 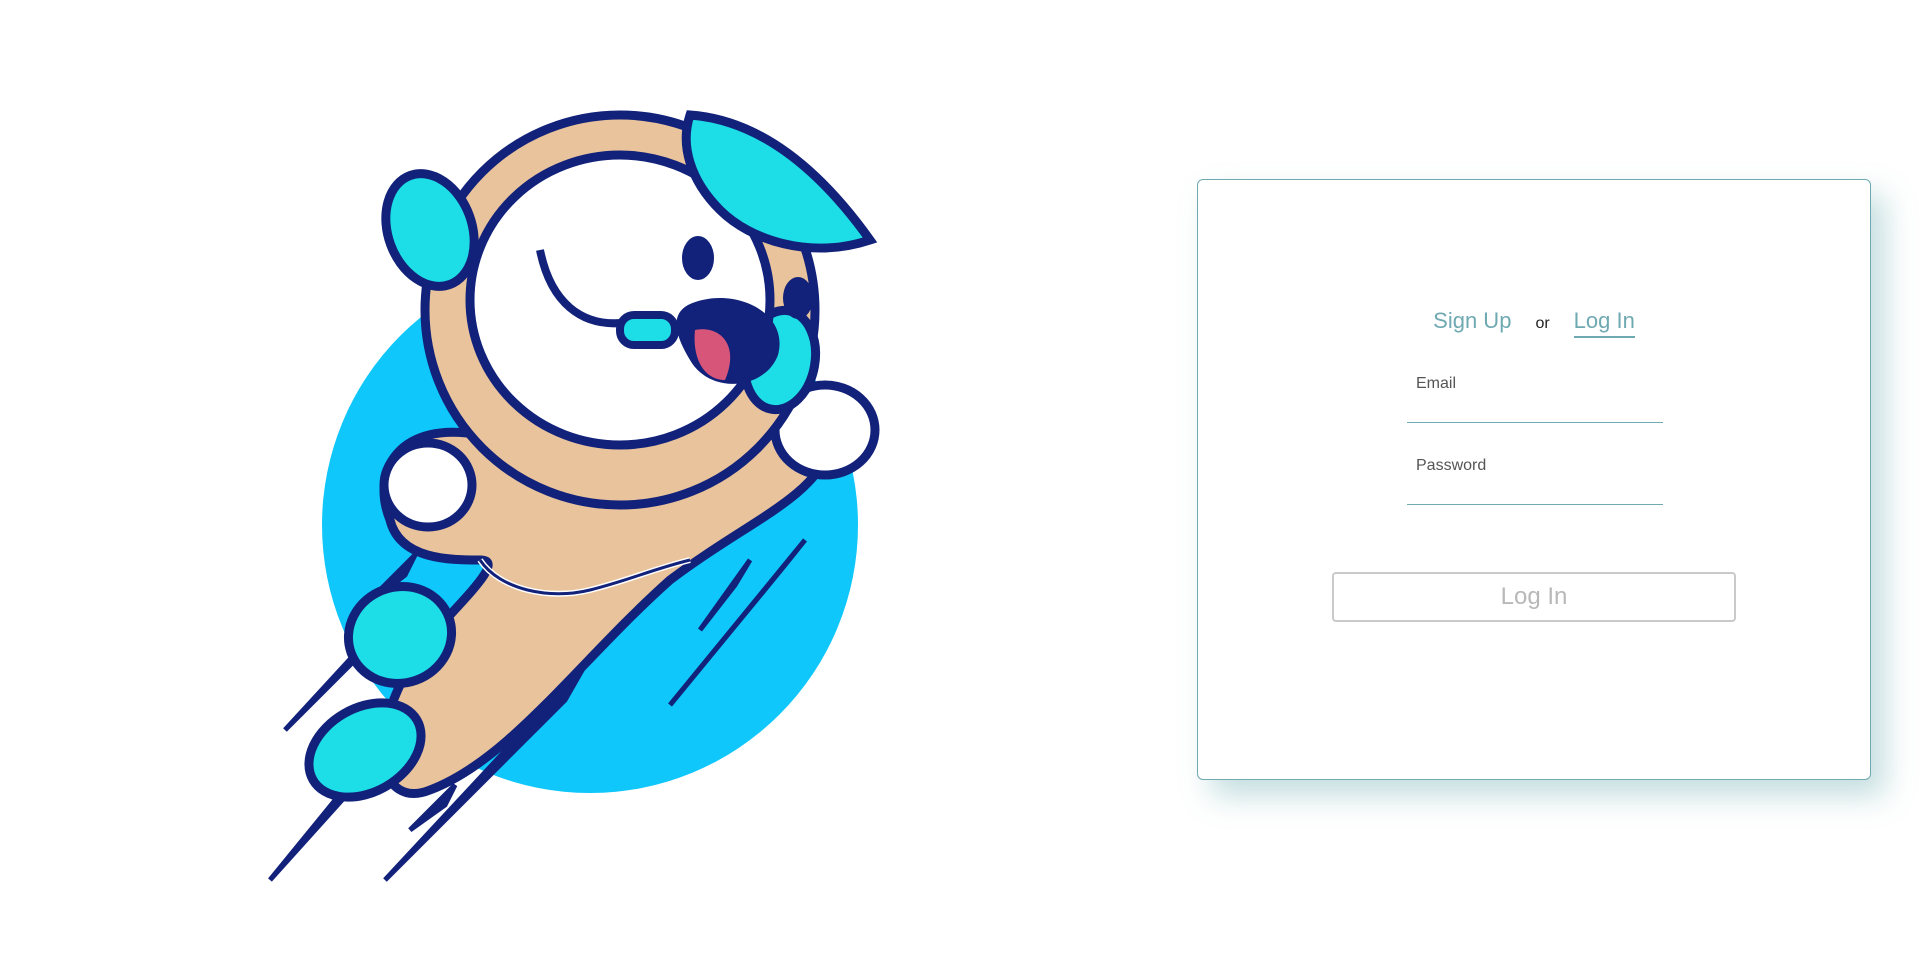 I want to click on email-field, so click(x=1535, y=408).